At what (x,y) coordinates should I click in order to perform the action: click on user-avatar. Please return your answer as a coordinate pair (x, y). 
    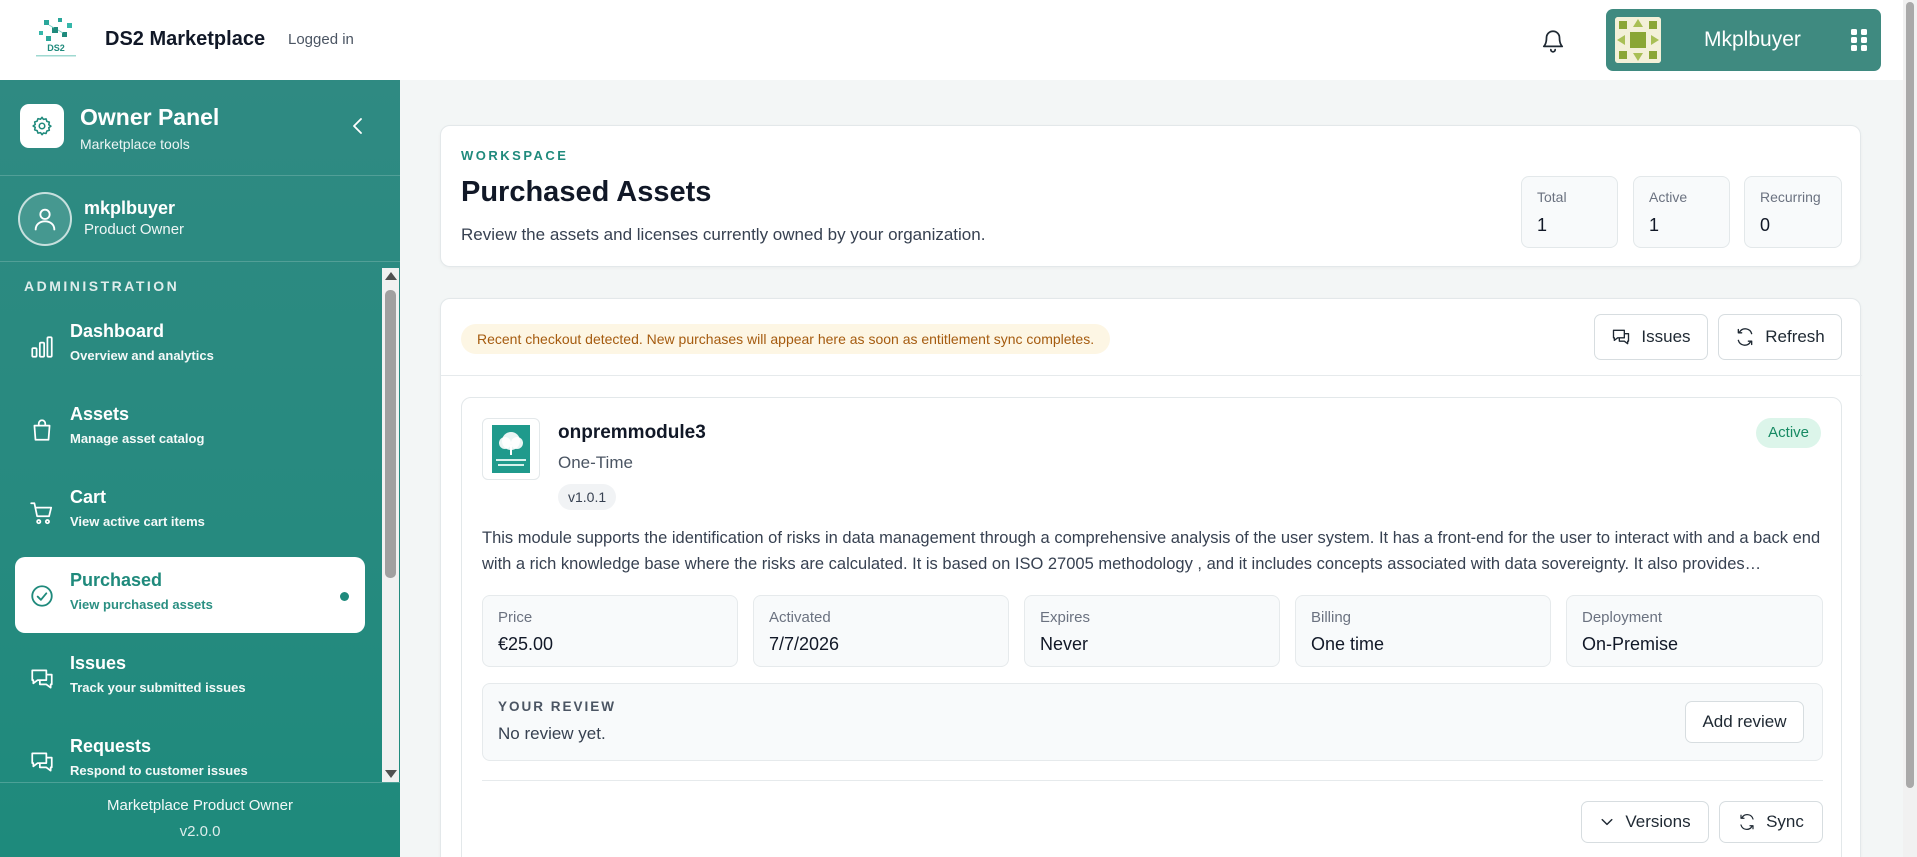
    Looking at the image, I should click on (1638, 40).